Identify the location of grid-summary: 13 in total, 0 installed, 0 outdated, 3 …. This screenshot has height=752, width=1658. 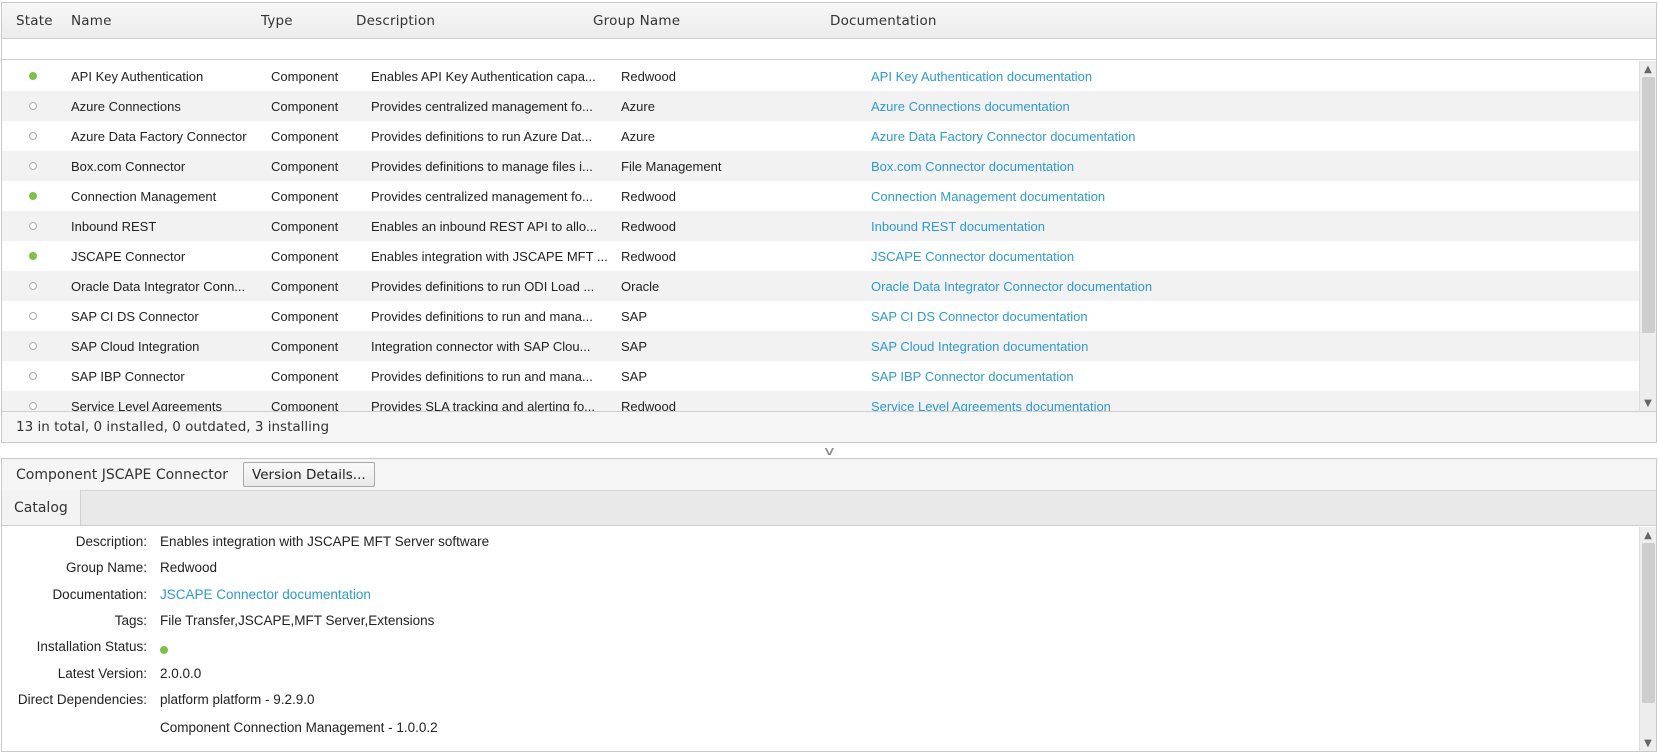
(829, 426).